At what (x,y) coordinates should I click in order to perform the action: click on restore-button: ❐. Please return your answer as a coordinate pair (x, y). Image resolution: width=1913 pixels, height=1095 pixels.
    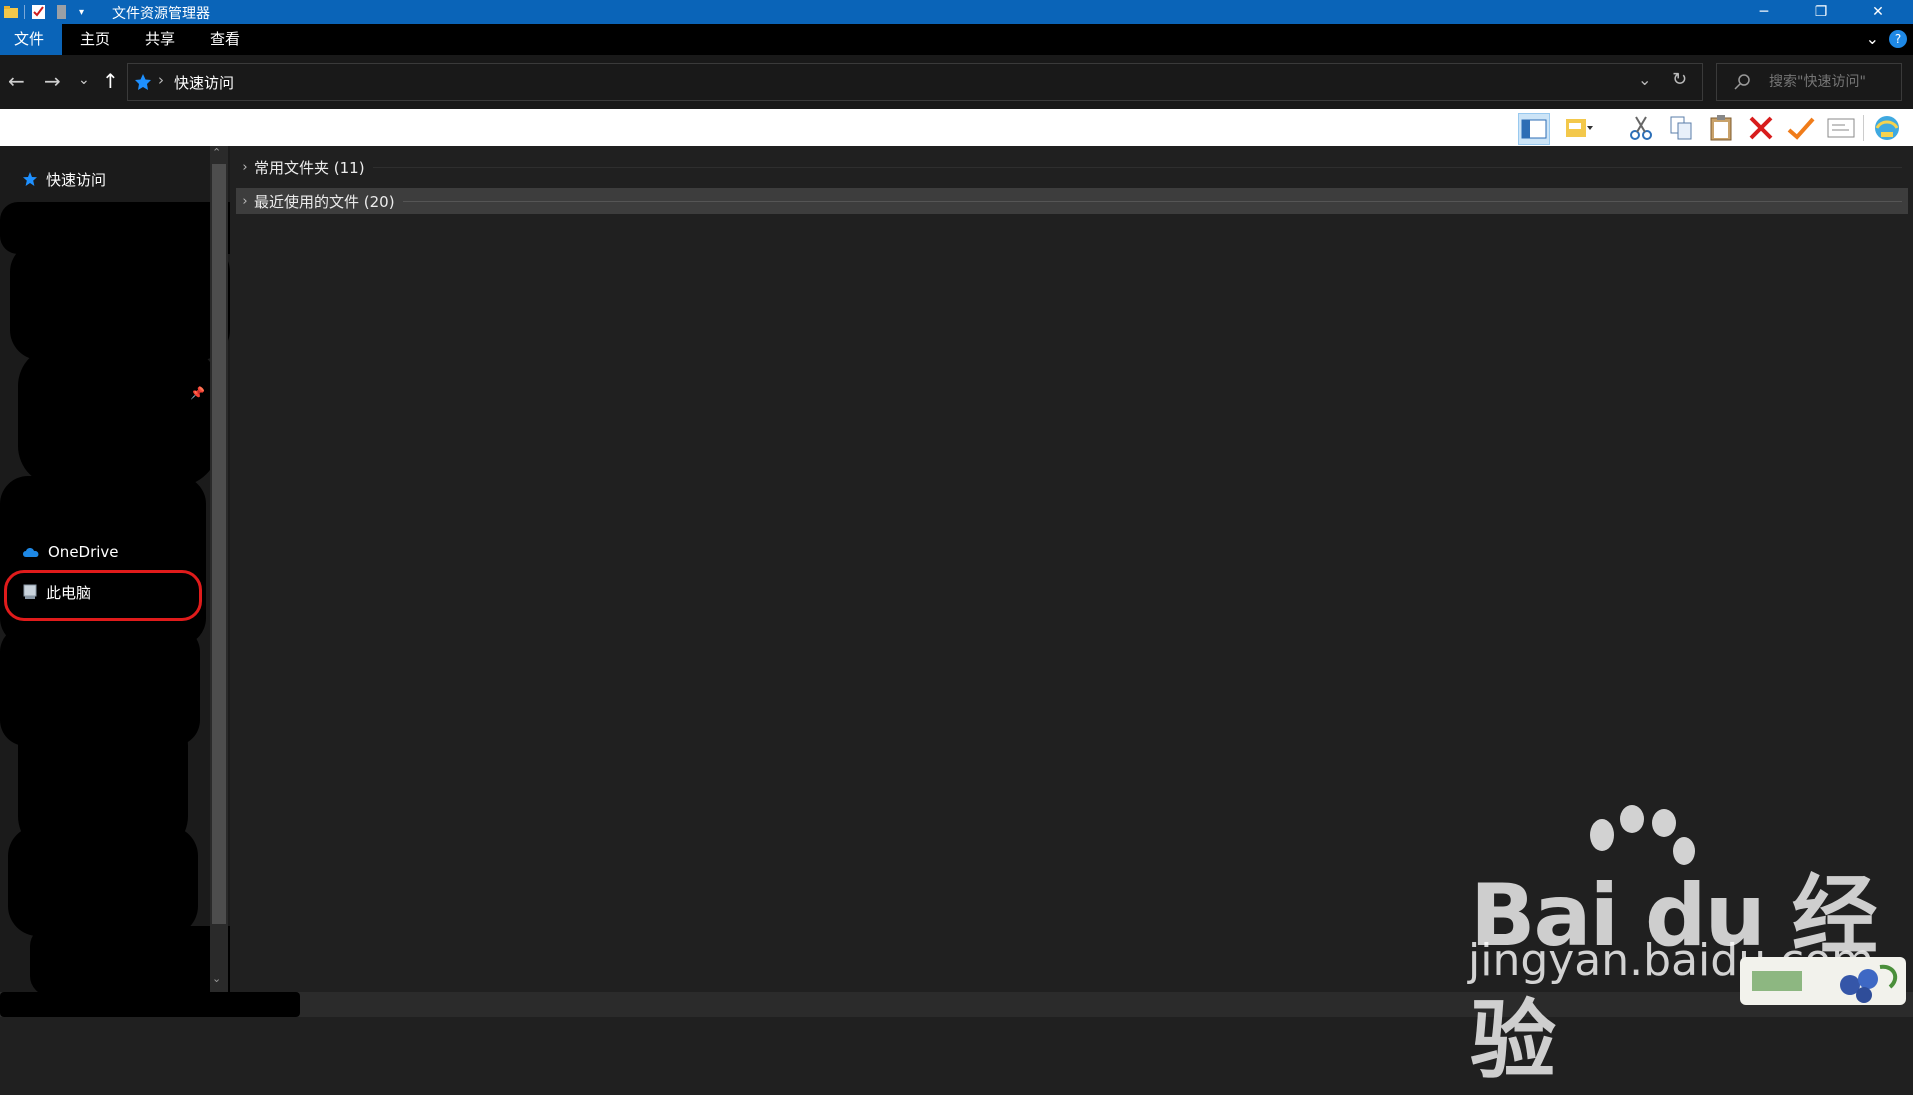
    Looking at the image, I should click on (1821, 12).